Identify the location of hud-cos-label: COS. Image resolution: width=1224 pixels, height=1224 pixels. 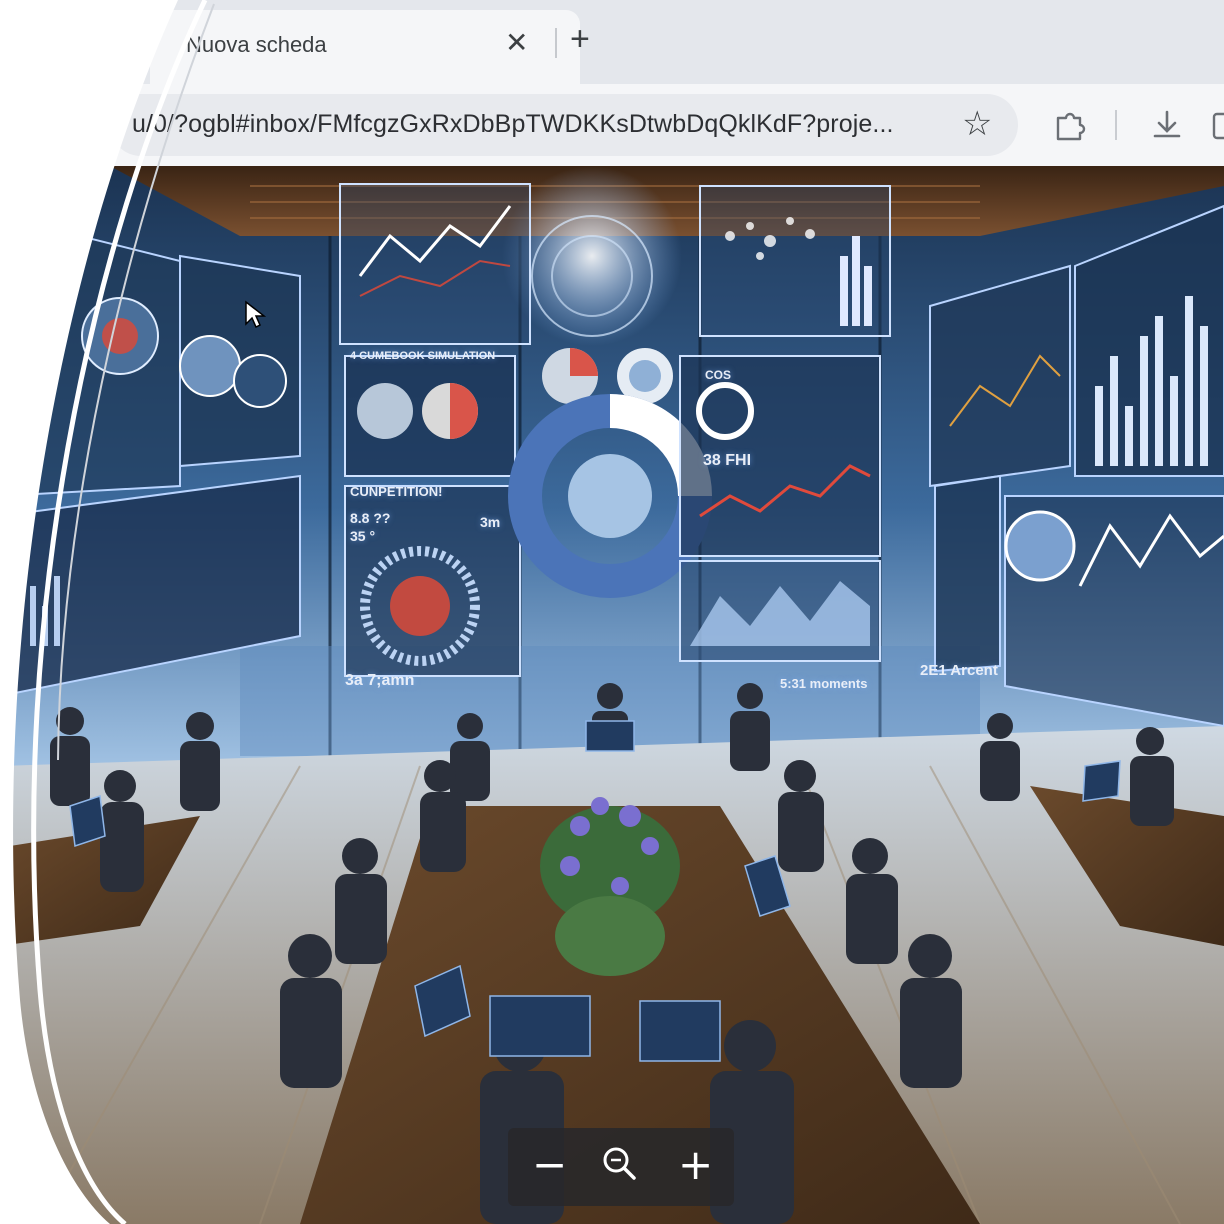
(718, 375).